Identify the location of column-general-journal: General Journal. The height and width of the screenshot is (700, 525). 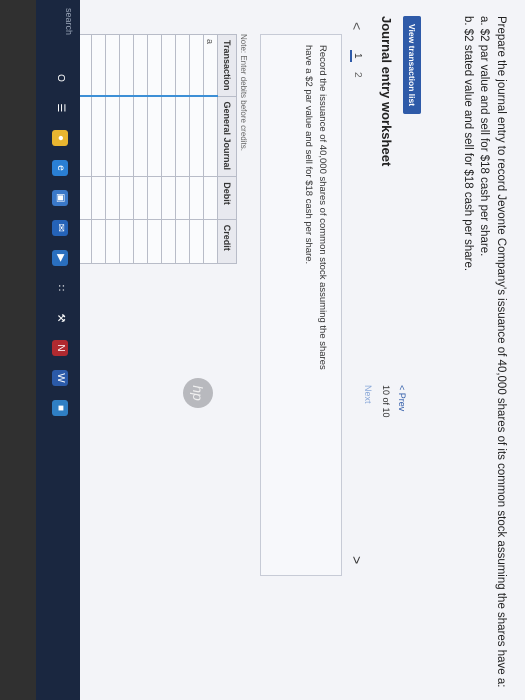
(227, 136).